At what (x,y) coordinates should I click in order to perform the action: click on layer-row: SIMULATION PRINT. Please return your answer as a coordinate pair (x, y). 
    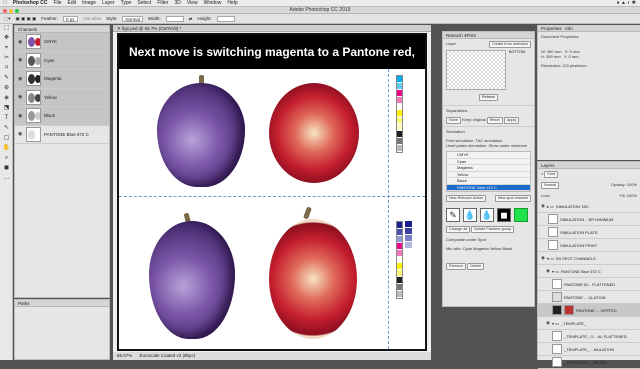
    Looking at the image, I should click on (589, 245).